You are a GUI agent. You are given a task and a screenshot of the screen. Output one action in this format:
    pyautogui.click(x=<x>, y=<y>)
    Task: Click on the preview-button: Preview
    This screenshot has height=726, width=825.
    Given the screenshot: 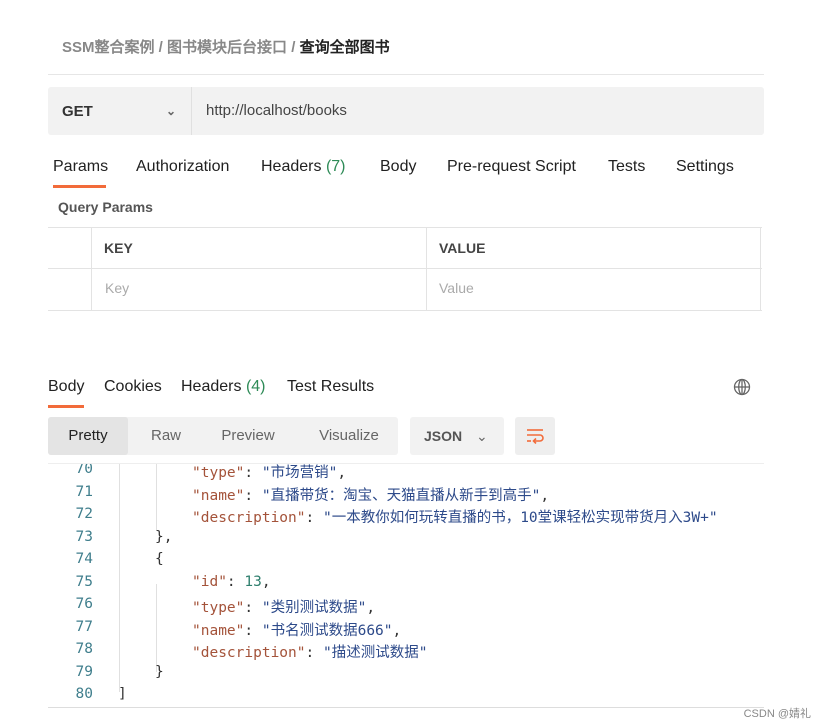 What is the action you would take?
    pyautogui.click(x=248, y=436)
    